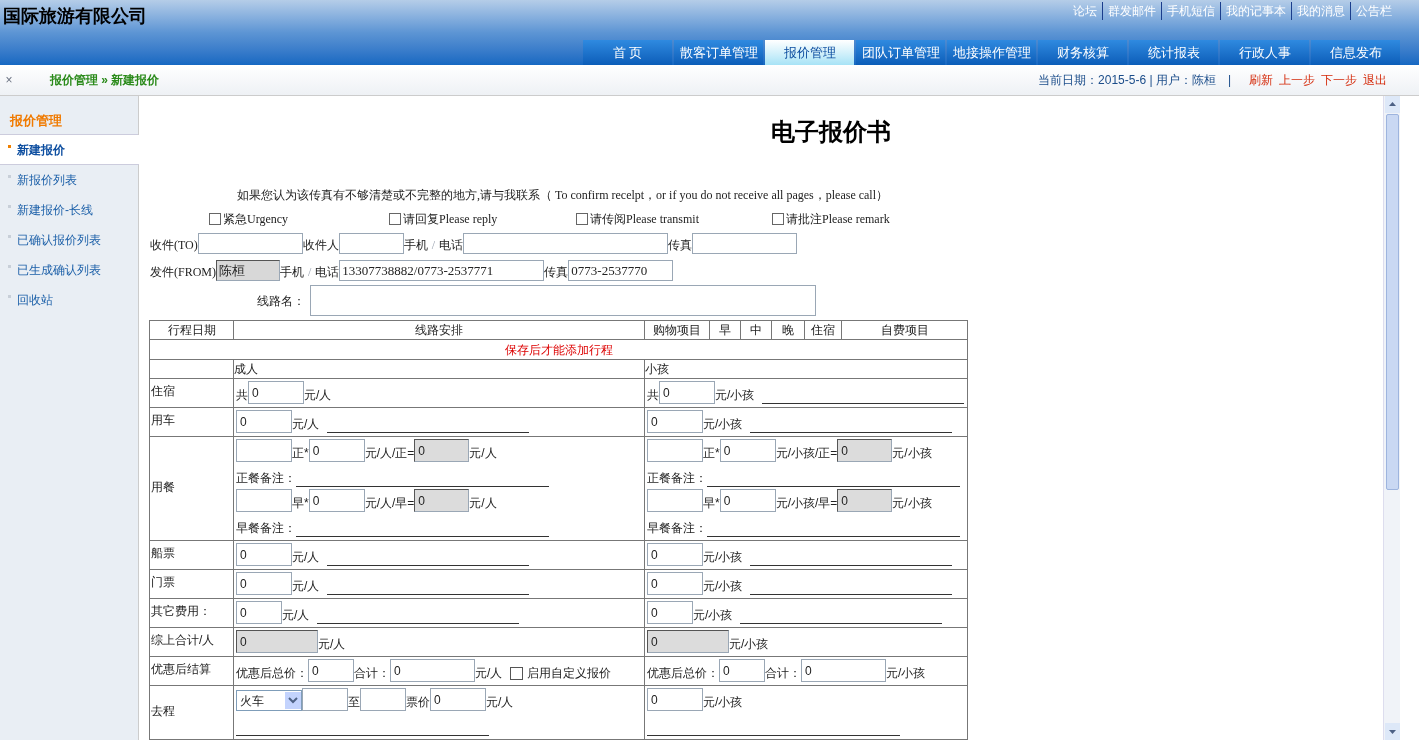  I want to click on breadcrumb: 报价管理 » 新建报价, so click(105, 80).